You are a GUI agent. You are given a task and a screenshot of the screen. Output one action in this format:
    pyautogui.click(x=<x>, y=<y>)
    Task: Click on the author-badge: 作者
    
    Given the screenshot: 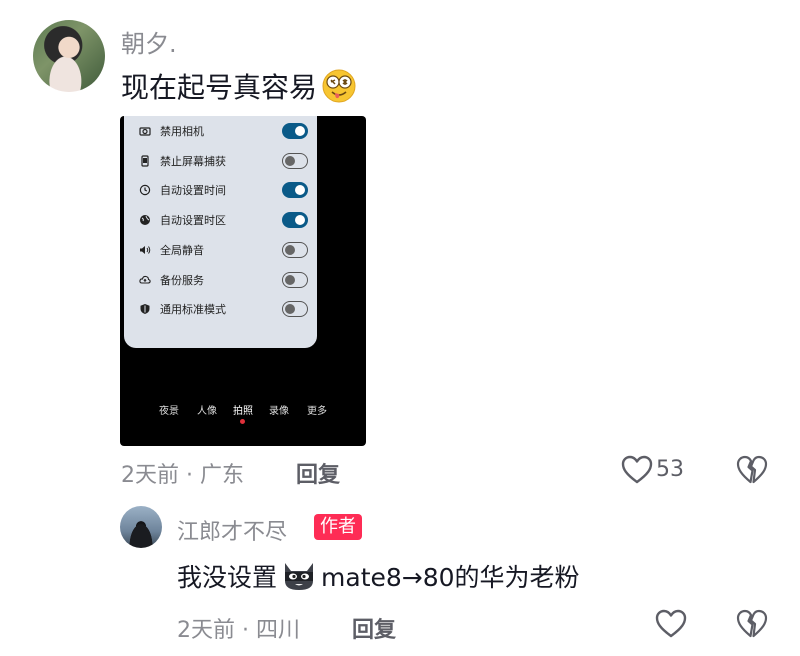 What is the action you would take?
    pyautogui.click(x=338, y=527)
    